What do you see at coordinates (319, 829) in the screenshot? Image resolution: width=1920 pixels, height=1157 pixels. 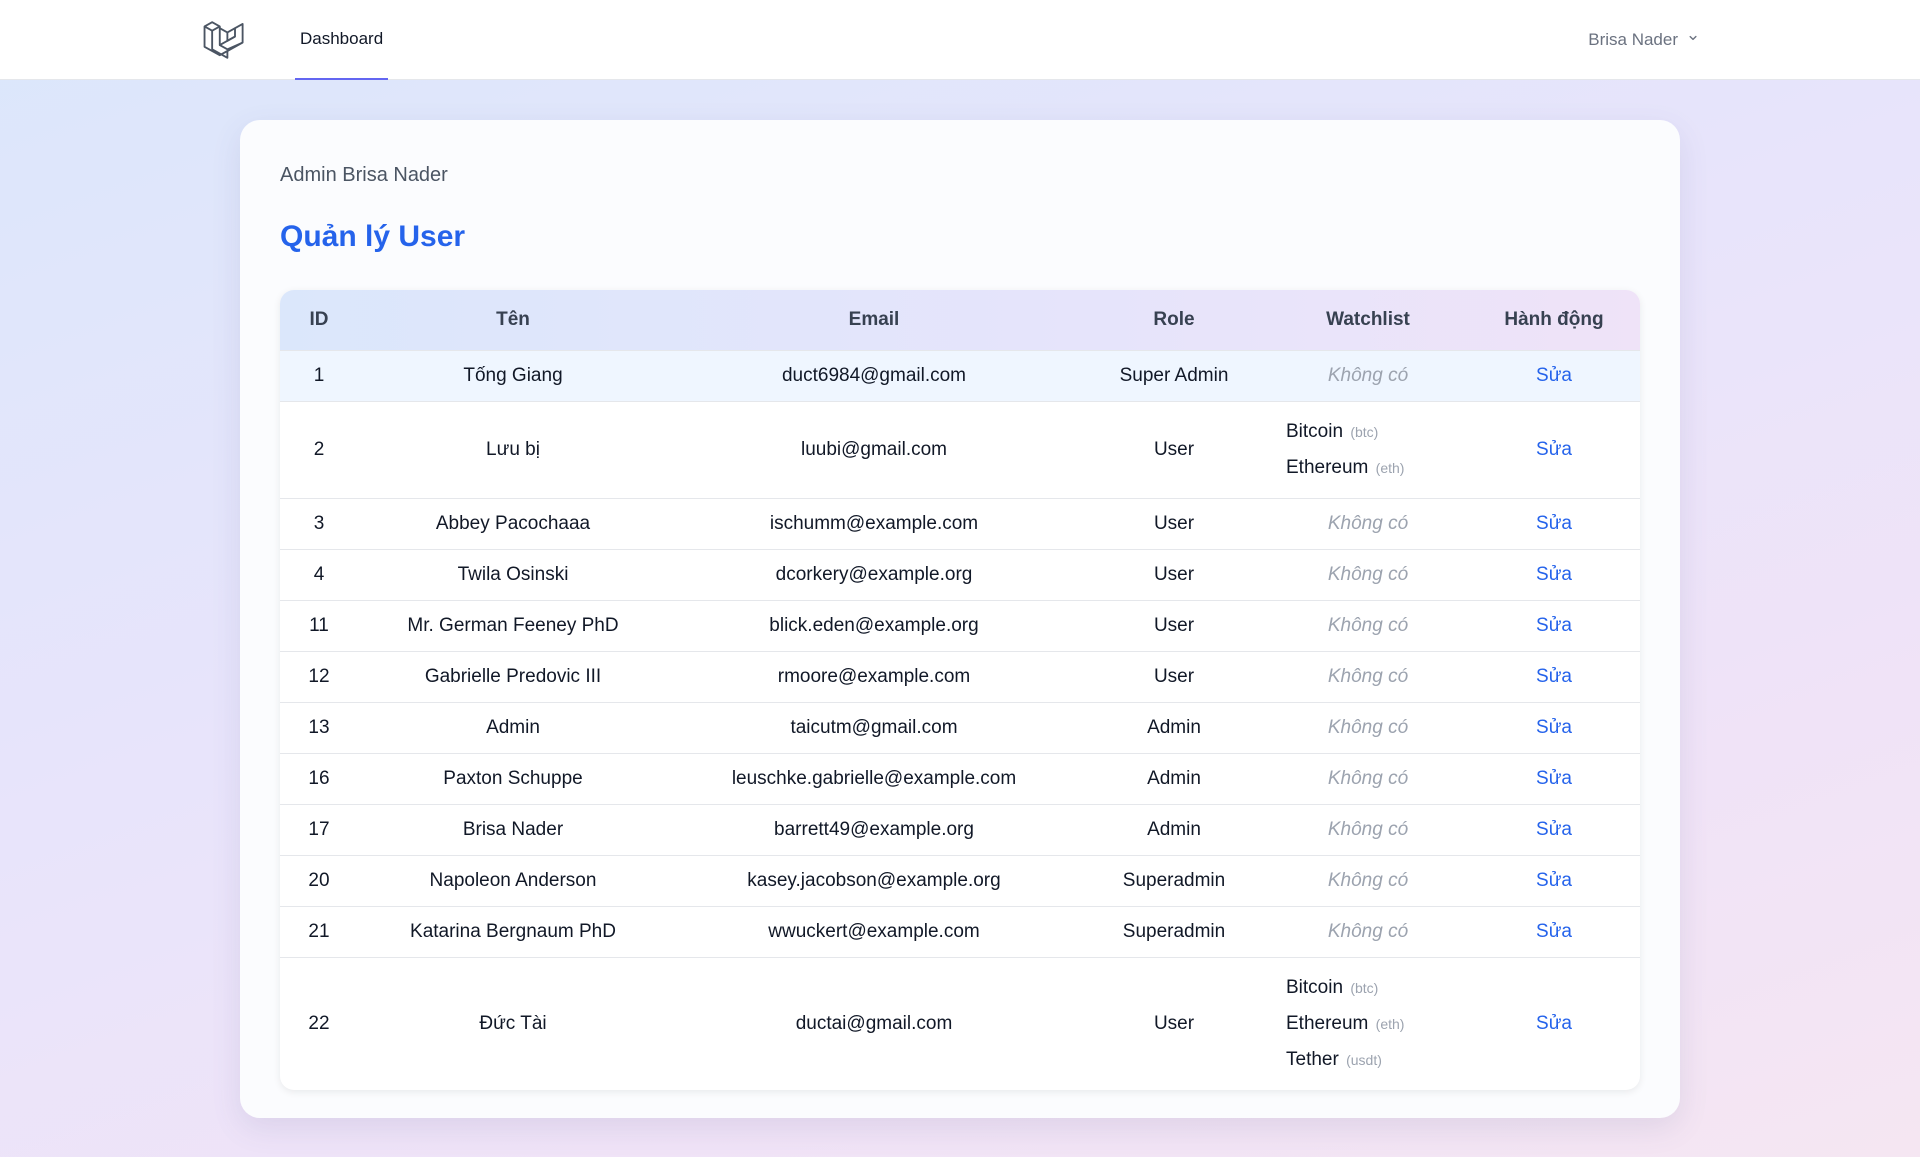 I see `cell-id: 17` at bounding box center [319, 829].